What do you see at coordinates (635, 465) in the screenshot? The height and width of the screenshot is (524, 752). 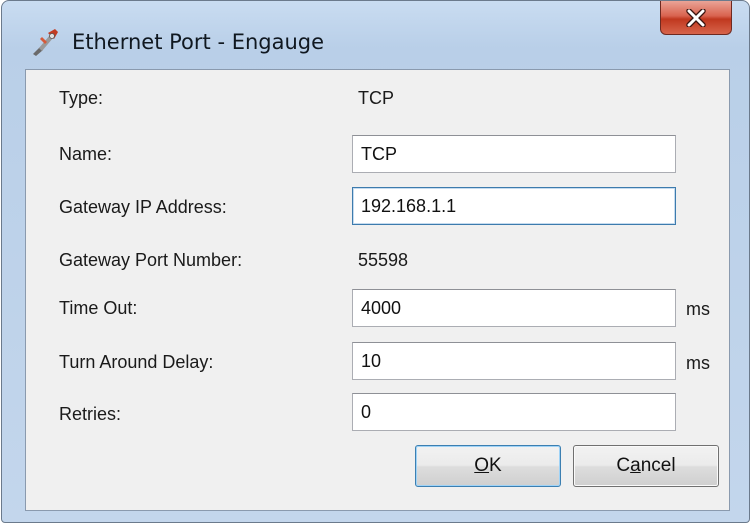 I see `cancel-mnemonic: a` at bounding box center [635, 465].